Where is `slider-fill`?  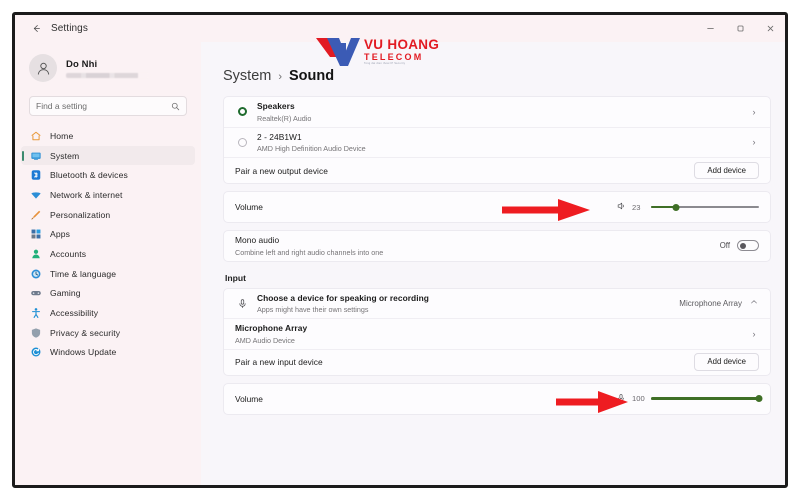
slider-fill is located at coordinates (705, 398).